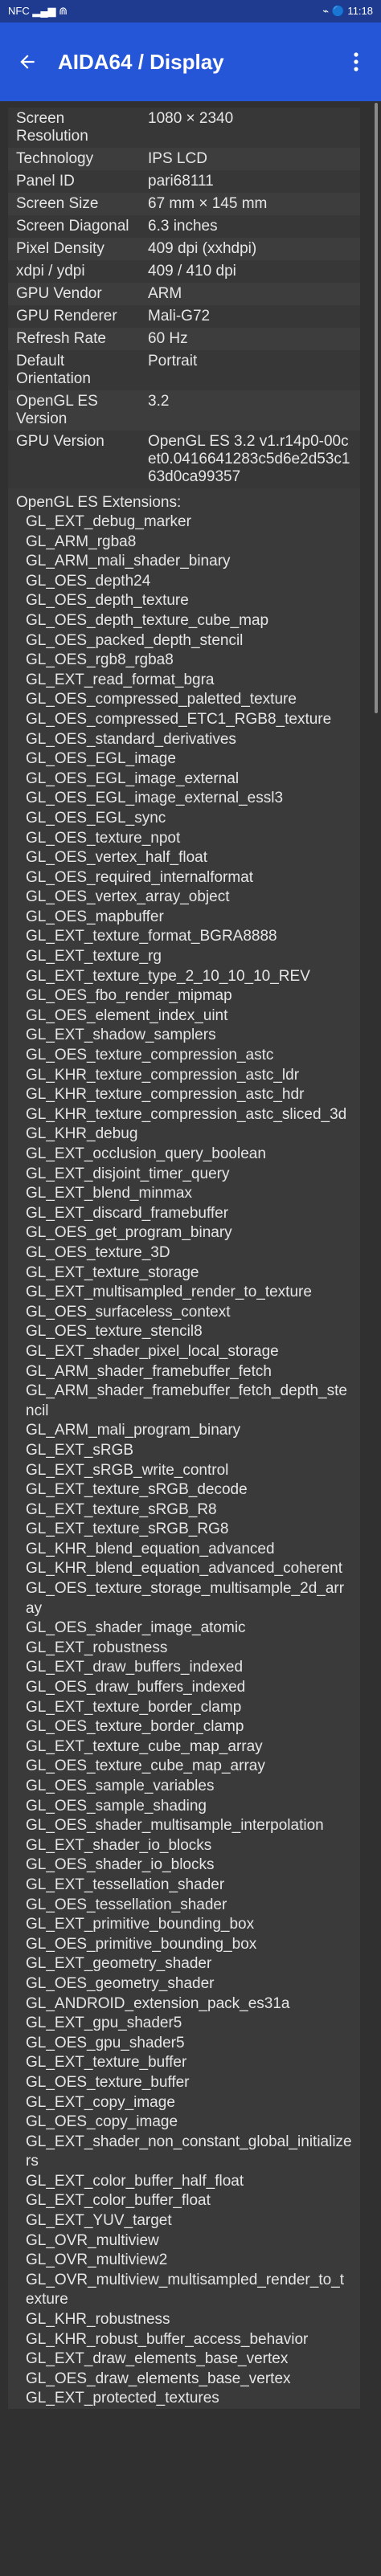  I want to click on property-value: ARM, so click(165, 293).